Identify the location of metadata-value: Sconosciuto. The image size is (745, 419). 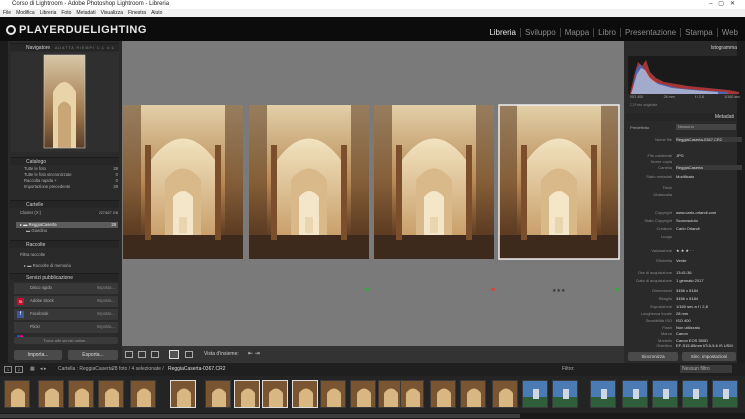
(709, 220).